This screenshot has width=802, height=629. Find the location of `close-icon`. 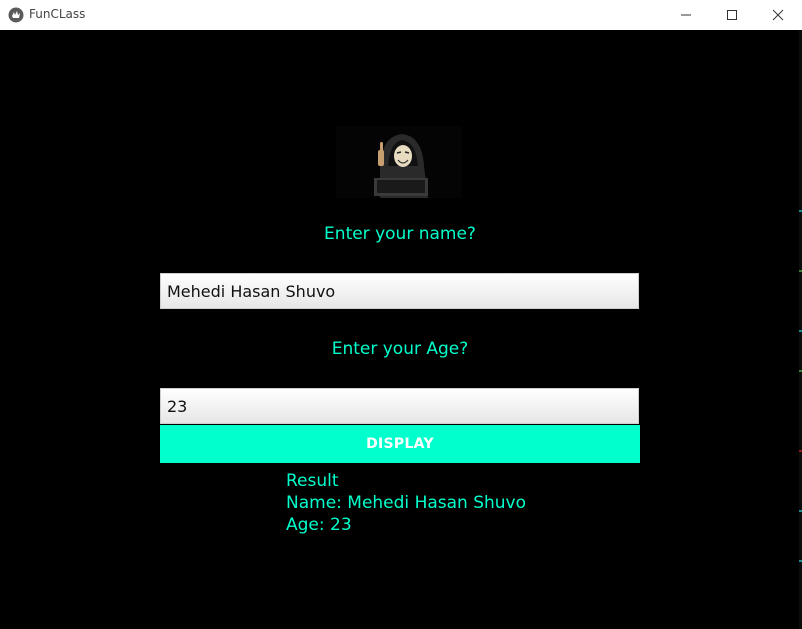

close-icon is located at coordinates (778, 15).